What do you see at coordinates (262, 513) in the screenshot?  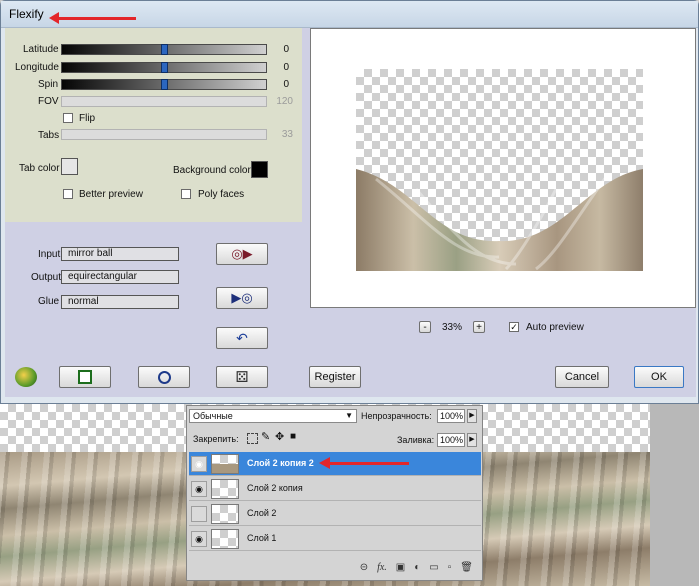 I see `layer-name: Слой 2` at bounding box center [262, 513].